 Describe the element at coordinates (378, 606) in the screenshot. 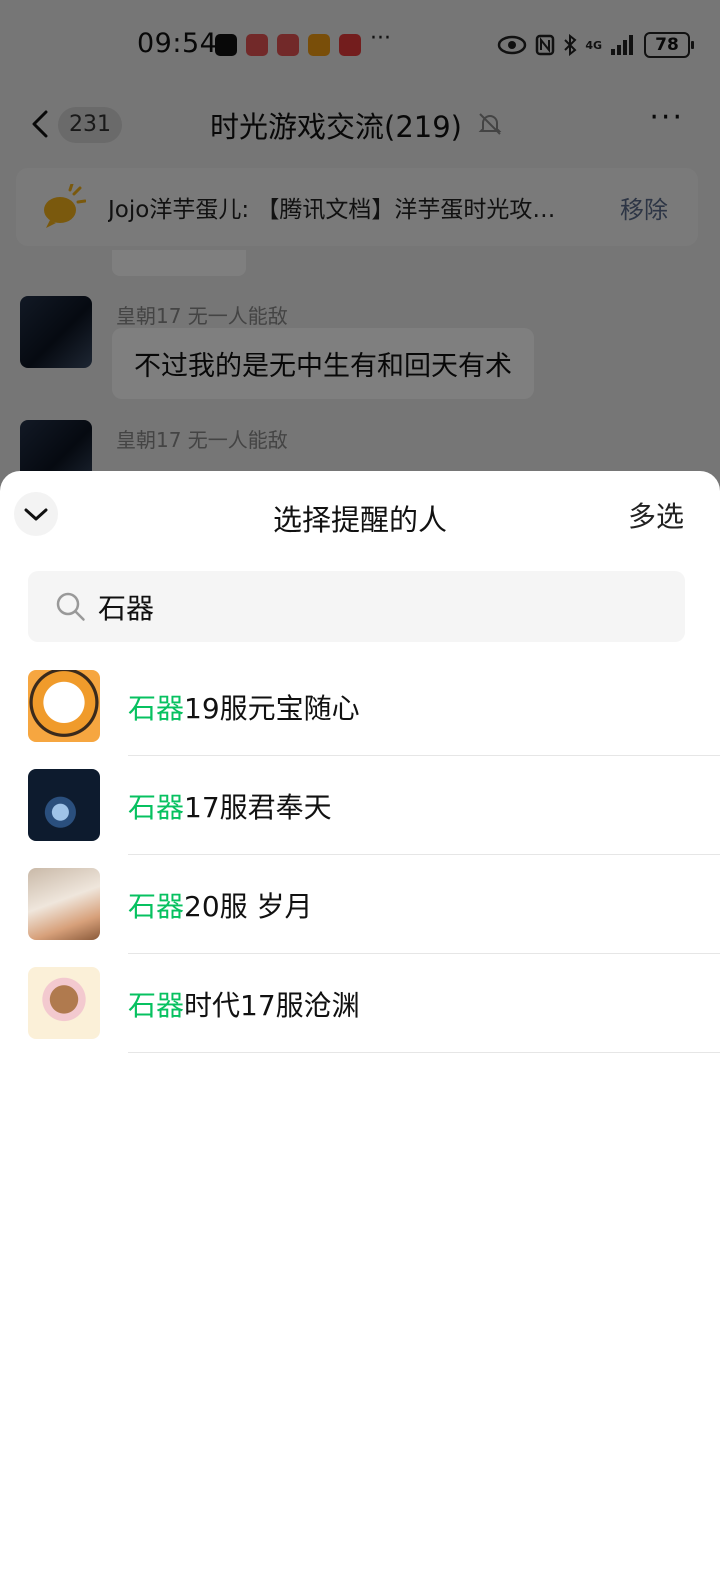

I see `search-input` at that location.